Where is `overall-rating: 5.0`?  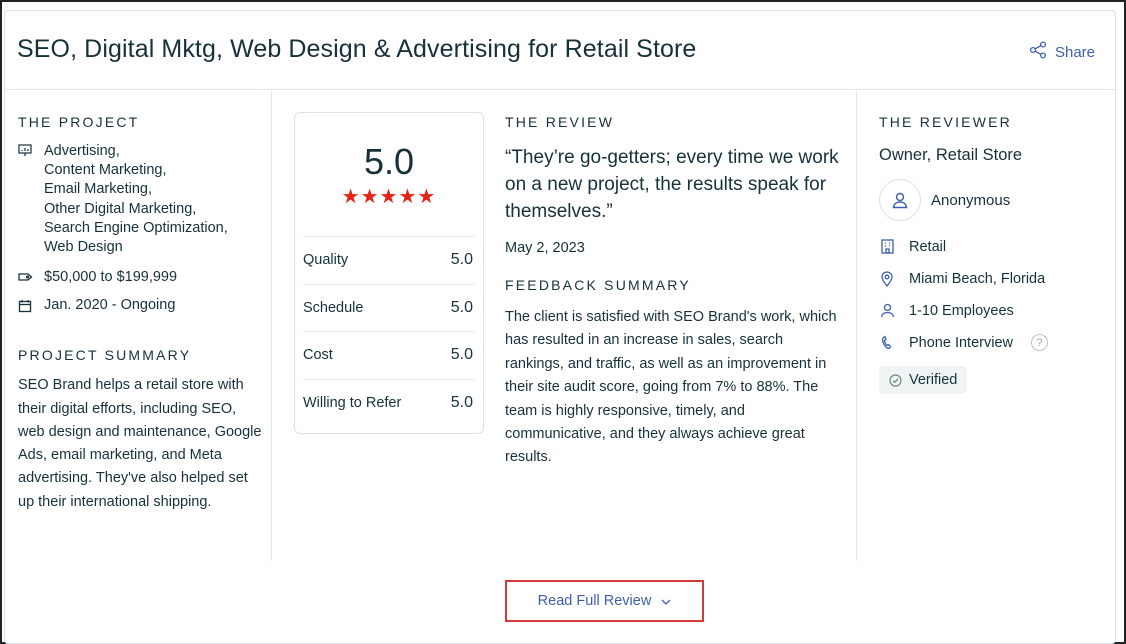 overall-rating: 5.0 is located at coordinates (389, 161).